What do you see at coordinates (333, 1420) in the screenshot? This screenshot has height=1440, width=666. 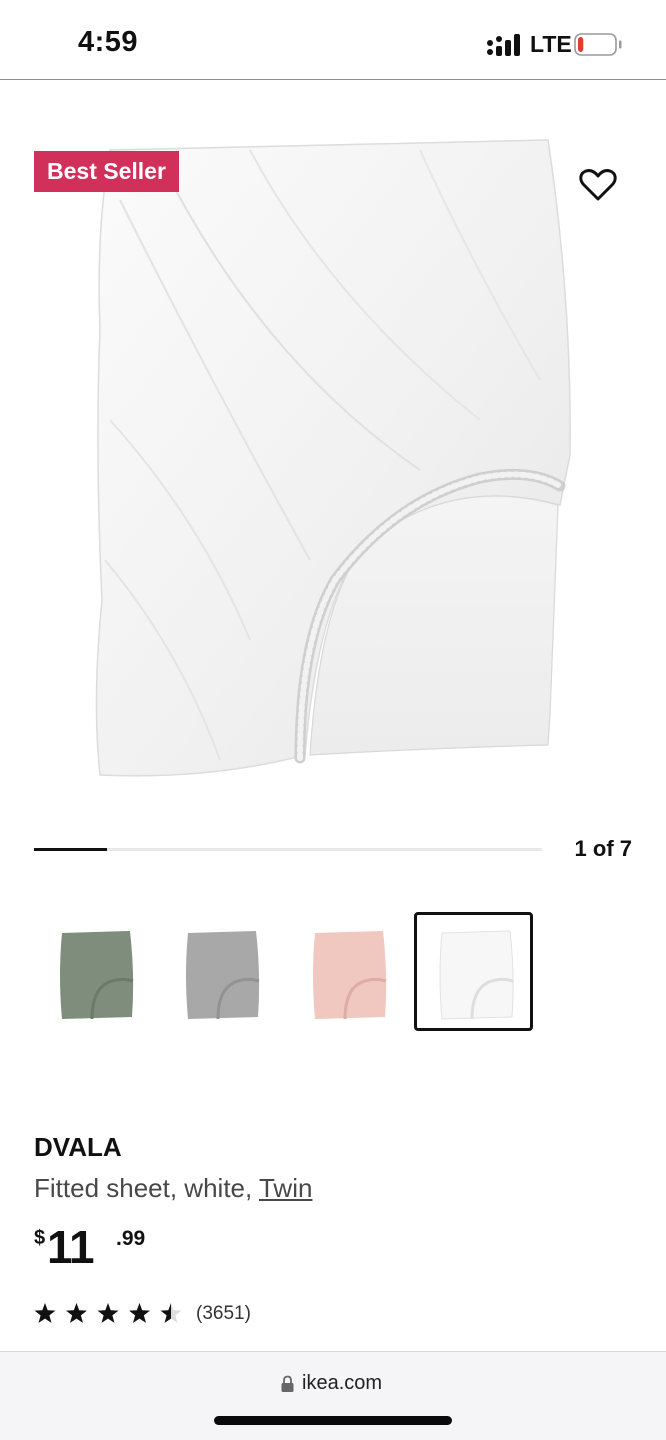 I see `home-indicator` at bounding box center [333, 1420].